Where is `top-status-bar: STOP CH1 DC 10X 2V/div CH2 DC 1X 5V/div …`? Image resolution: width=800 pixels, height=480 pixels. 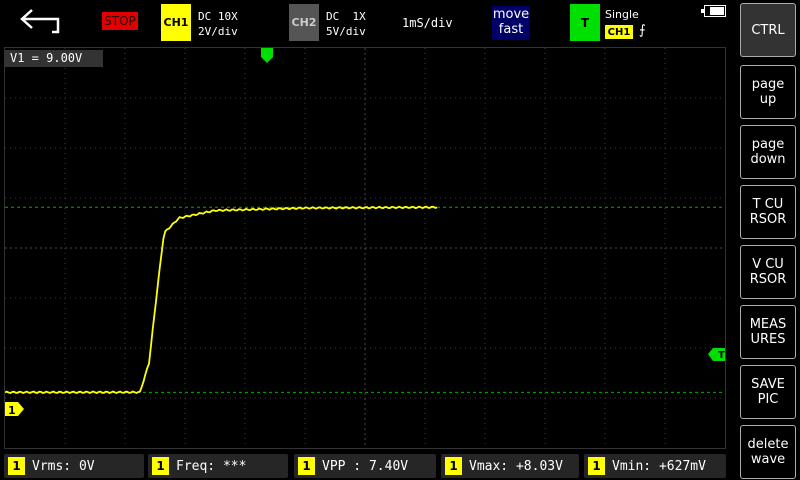
top-status-bar: STOP CH1 DC 10X 2V/div CH2 DC 1X 5V/div … is located at coordinates (368, 23).